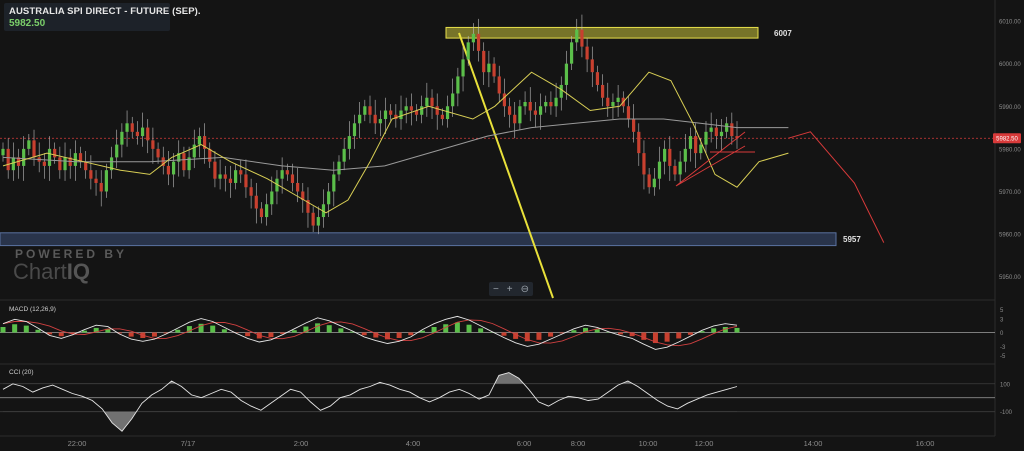 This screenshot has width=1024, height=451. Describe the element at coordinates (188, 443) in the screenshot. I see `x-tick-label: 7/17` at that location.